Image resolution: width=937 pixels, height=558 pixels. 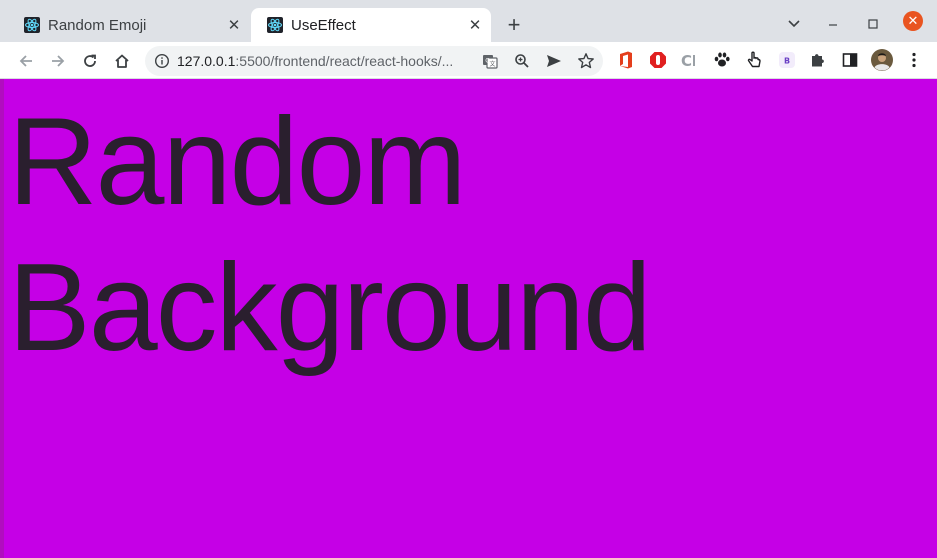 I want to click on tab-strip: Random Emoji ✕ UseEffect ✕ + ✕, so click(x=468, y=21).